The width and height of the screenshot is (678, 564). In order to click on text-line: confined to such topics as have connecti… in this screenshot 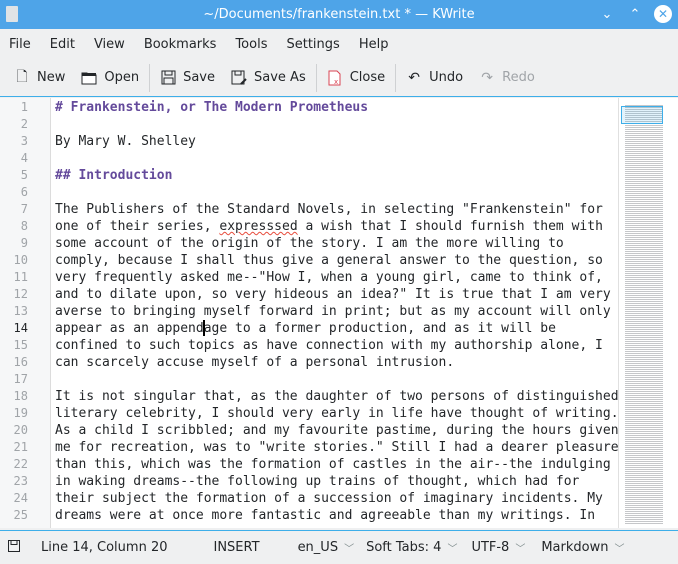, I will do `click(329, 345)`.